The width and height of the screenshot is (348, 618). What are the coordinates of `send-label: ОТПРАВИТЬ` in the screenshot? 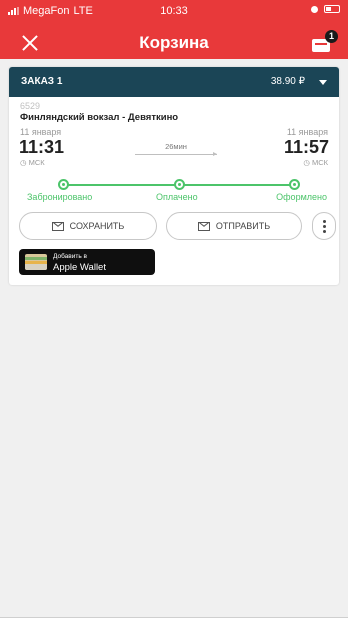 It's located at (243, 226).